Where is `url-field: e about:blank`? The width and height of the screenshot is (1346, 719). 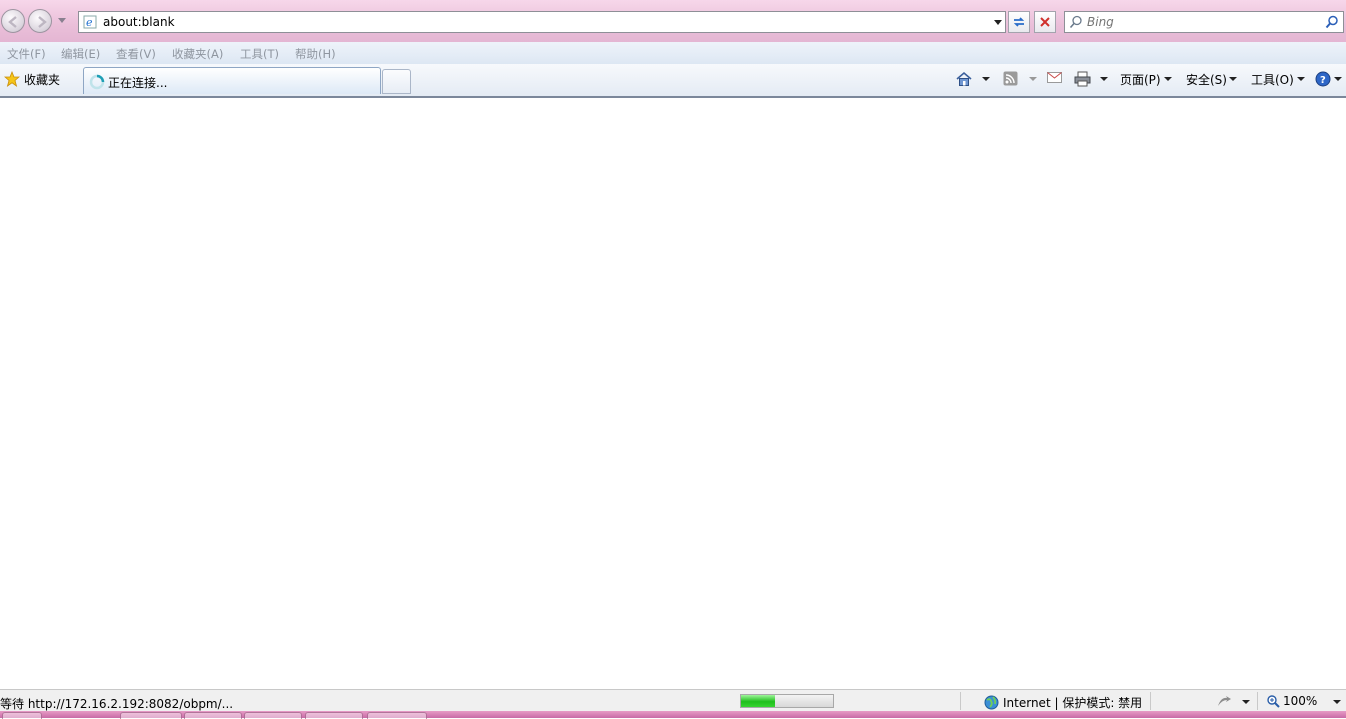 url-field: e about:blank is located at coordinates (542, 22).